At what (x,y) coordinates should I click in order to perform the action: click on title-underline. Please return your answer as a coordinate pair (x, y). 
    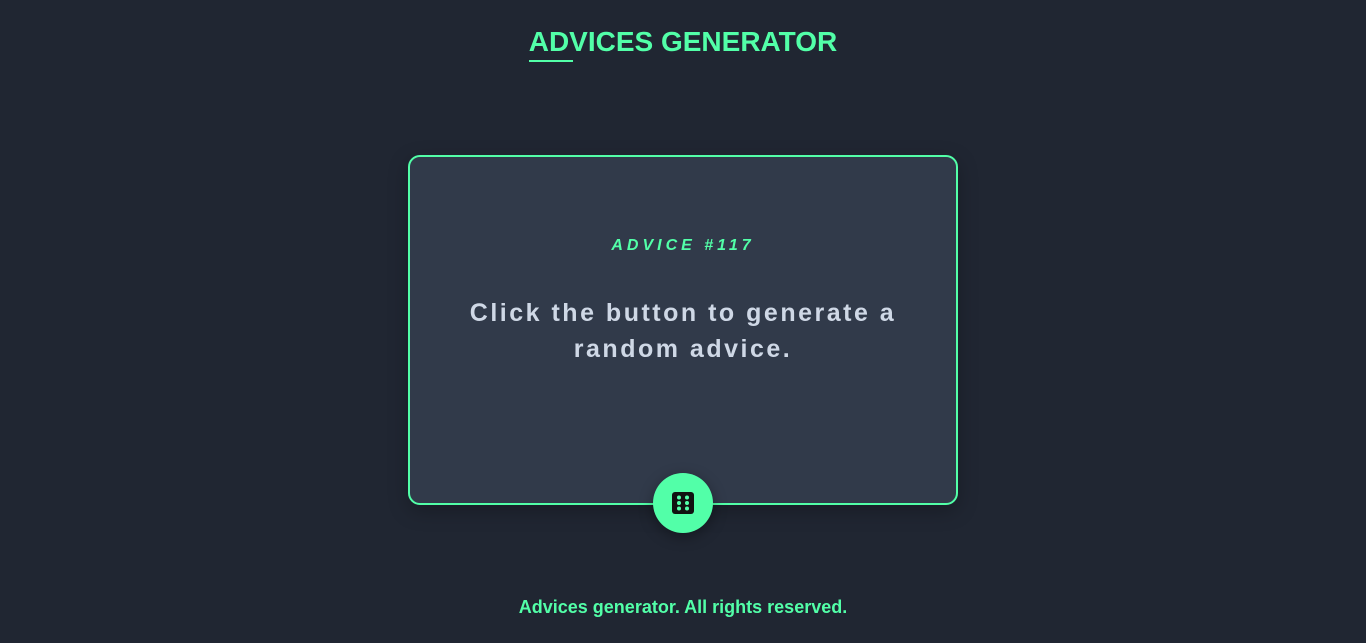
    Looking at the image, I should click on (550, 61).